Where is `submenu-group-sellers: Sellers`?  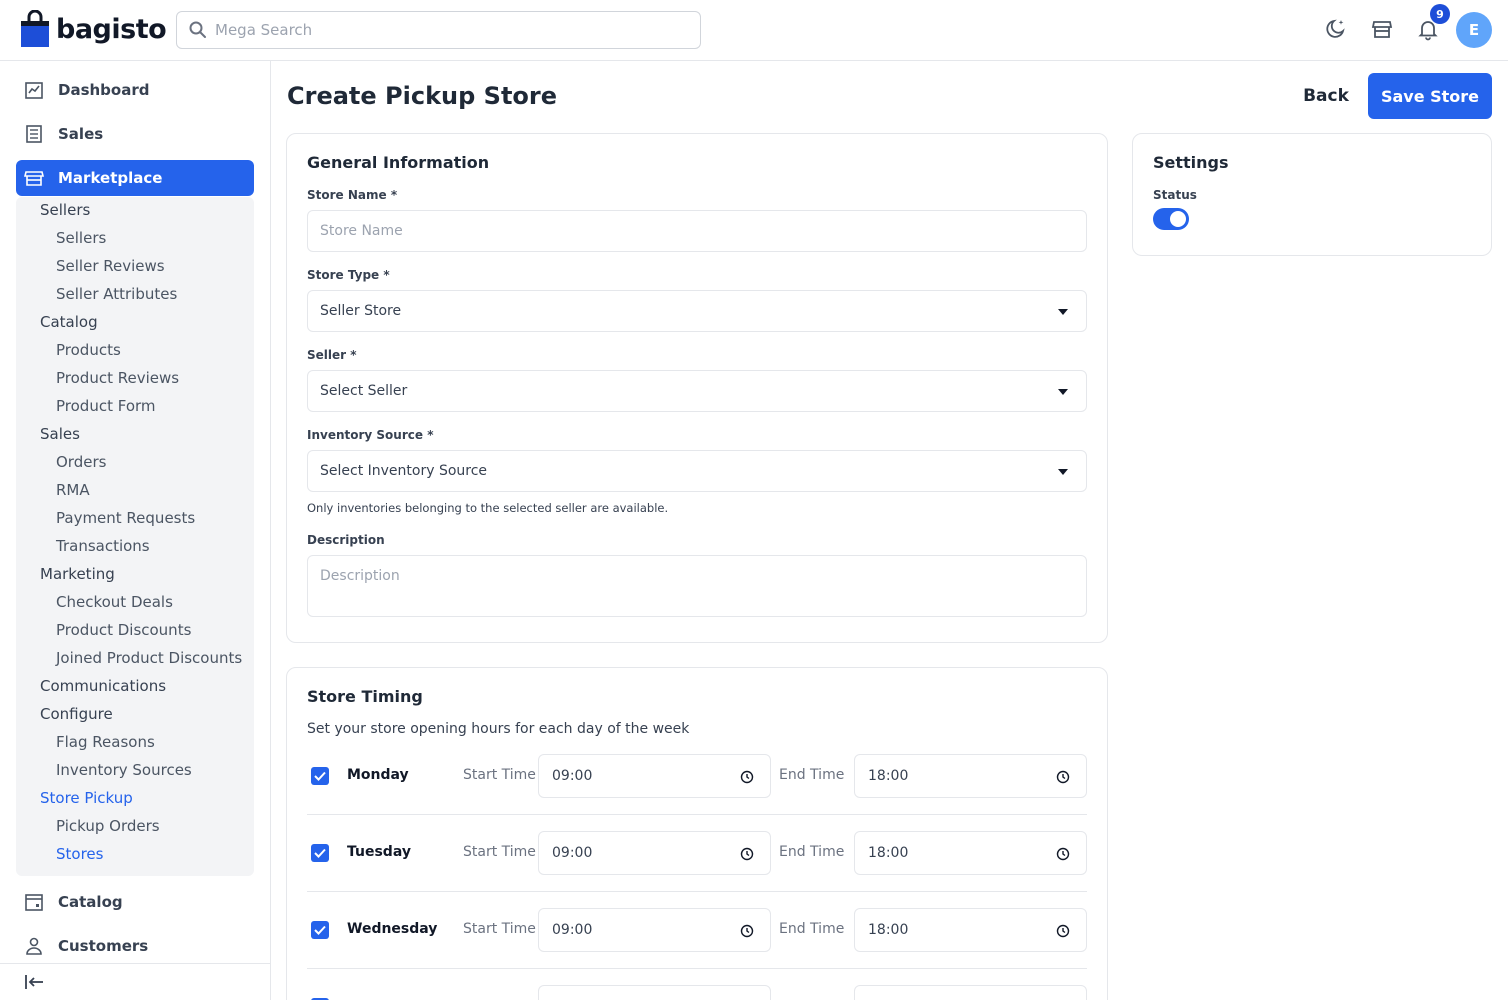 submenu-group-sellers: Sellers is located at coordinates (65, 210).